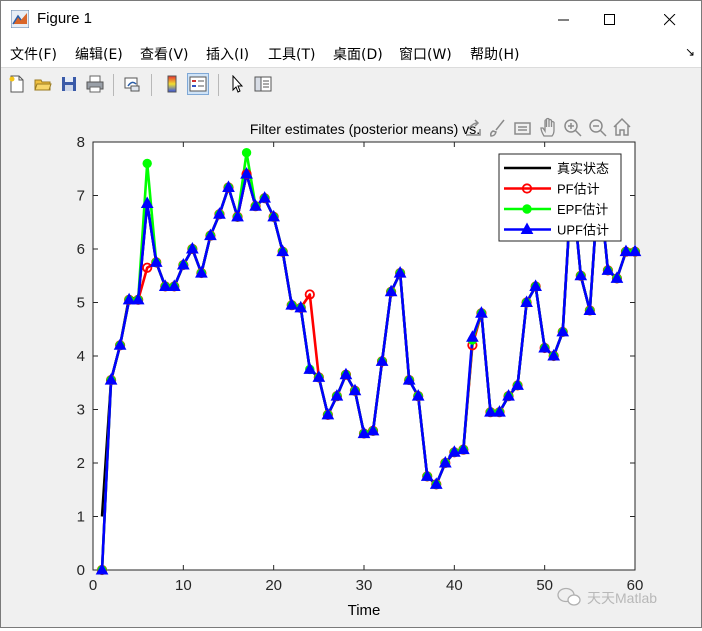 The height and width of the screenshot is (631, 702). I want to click on y-tick-label: 0, so click(81, 570).